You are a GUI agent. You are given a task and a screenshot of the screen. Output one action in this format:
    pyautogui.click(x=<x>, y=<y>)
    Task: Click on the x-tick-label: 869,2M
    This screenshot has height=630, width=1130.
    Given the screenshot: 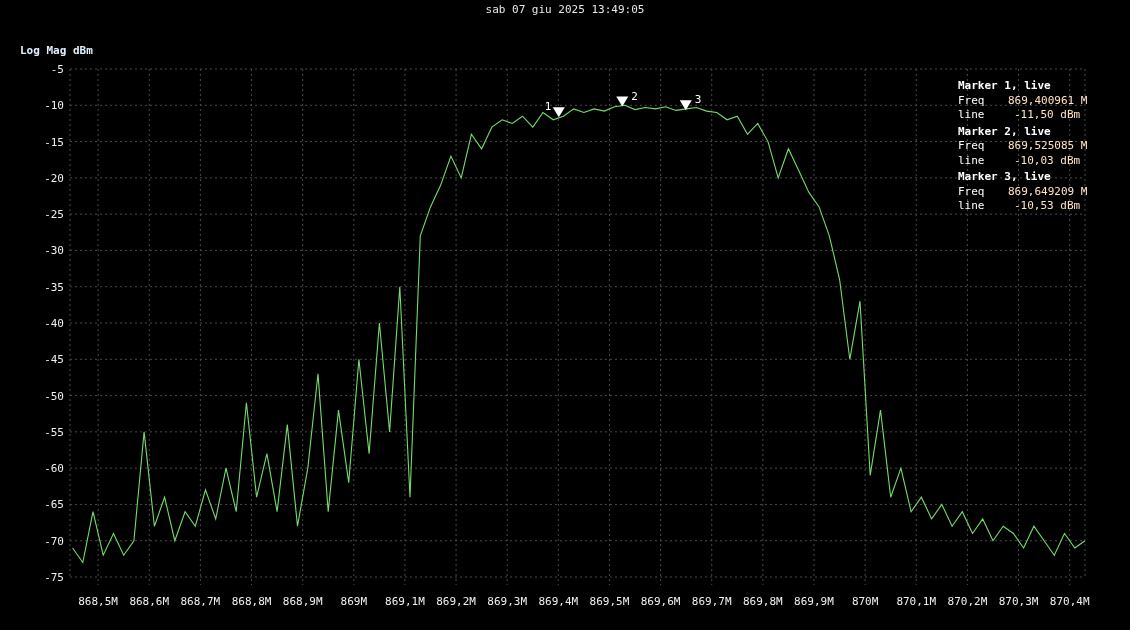 What is the action you would take?
    pyautogui.click(x=456, y=601)
    